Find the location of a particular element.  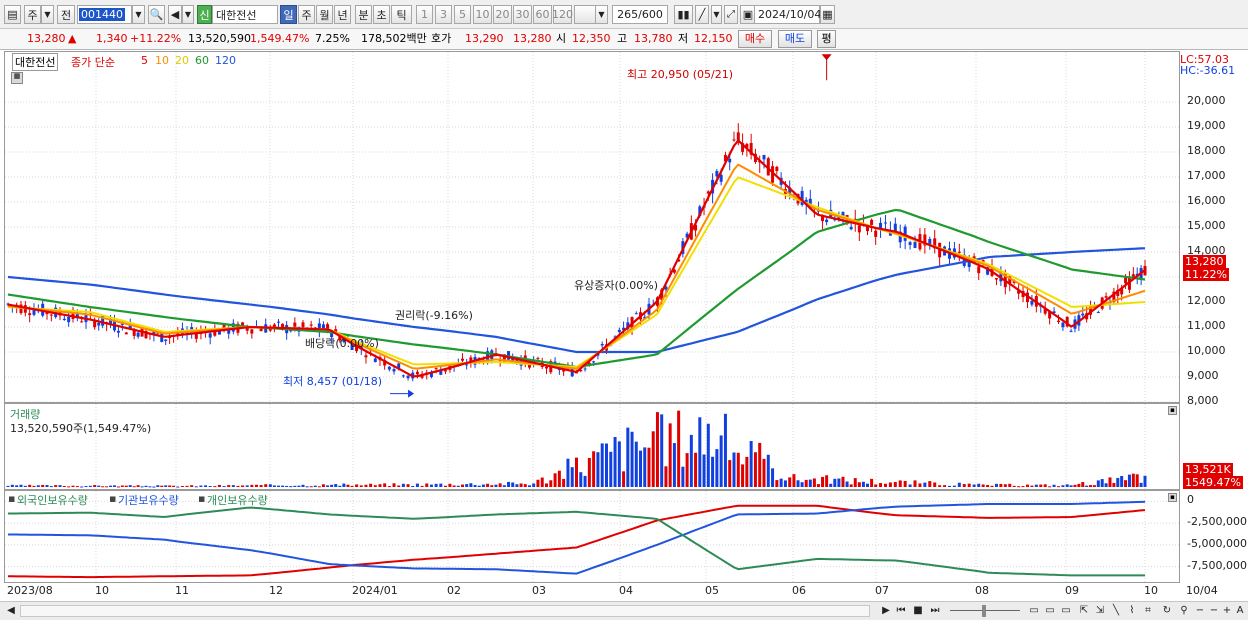

market-dropdown-icon: ▼ is located at coordinates (47, 14).